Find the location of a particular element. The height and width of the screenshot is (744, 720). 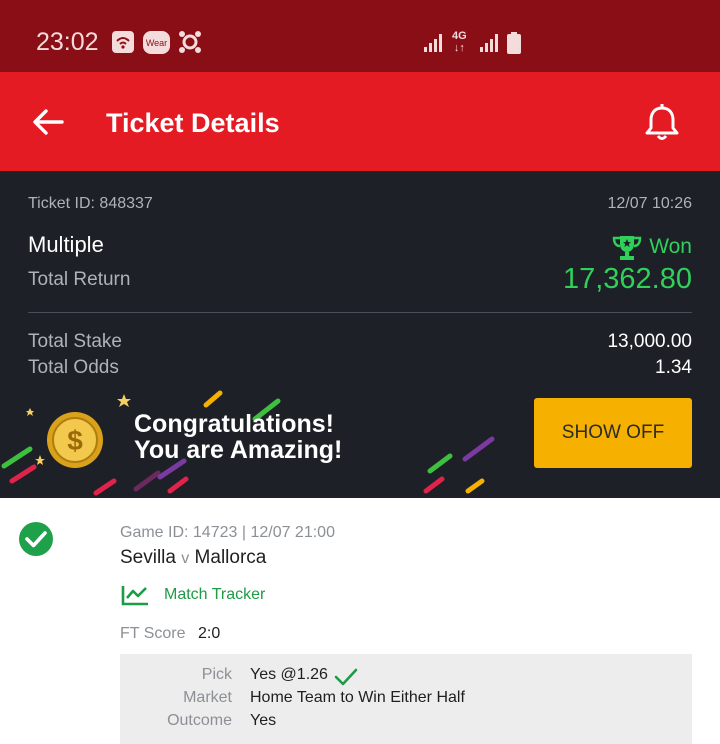

ft-score-label: FT Score is located at coordinates (153, 633).